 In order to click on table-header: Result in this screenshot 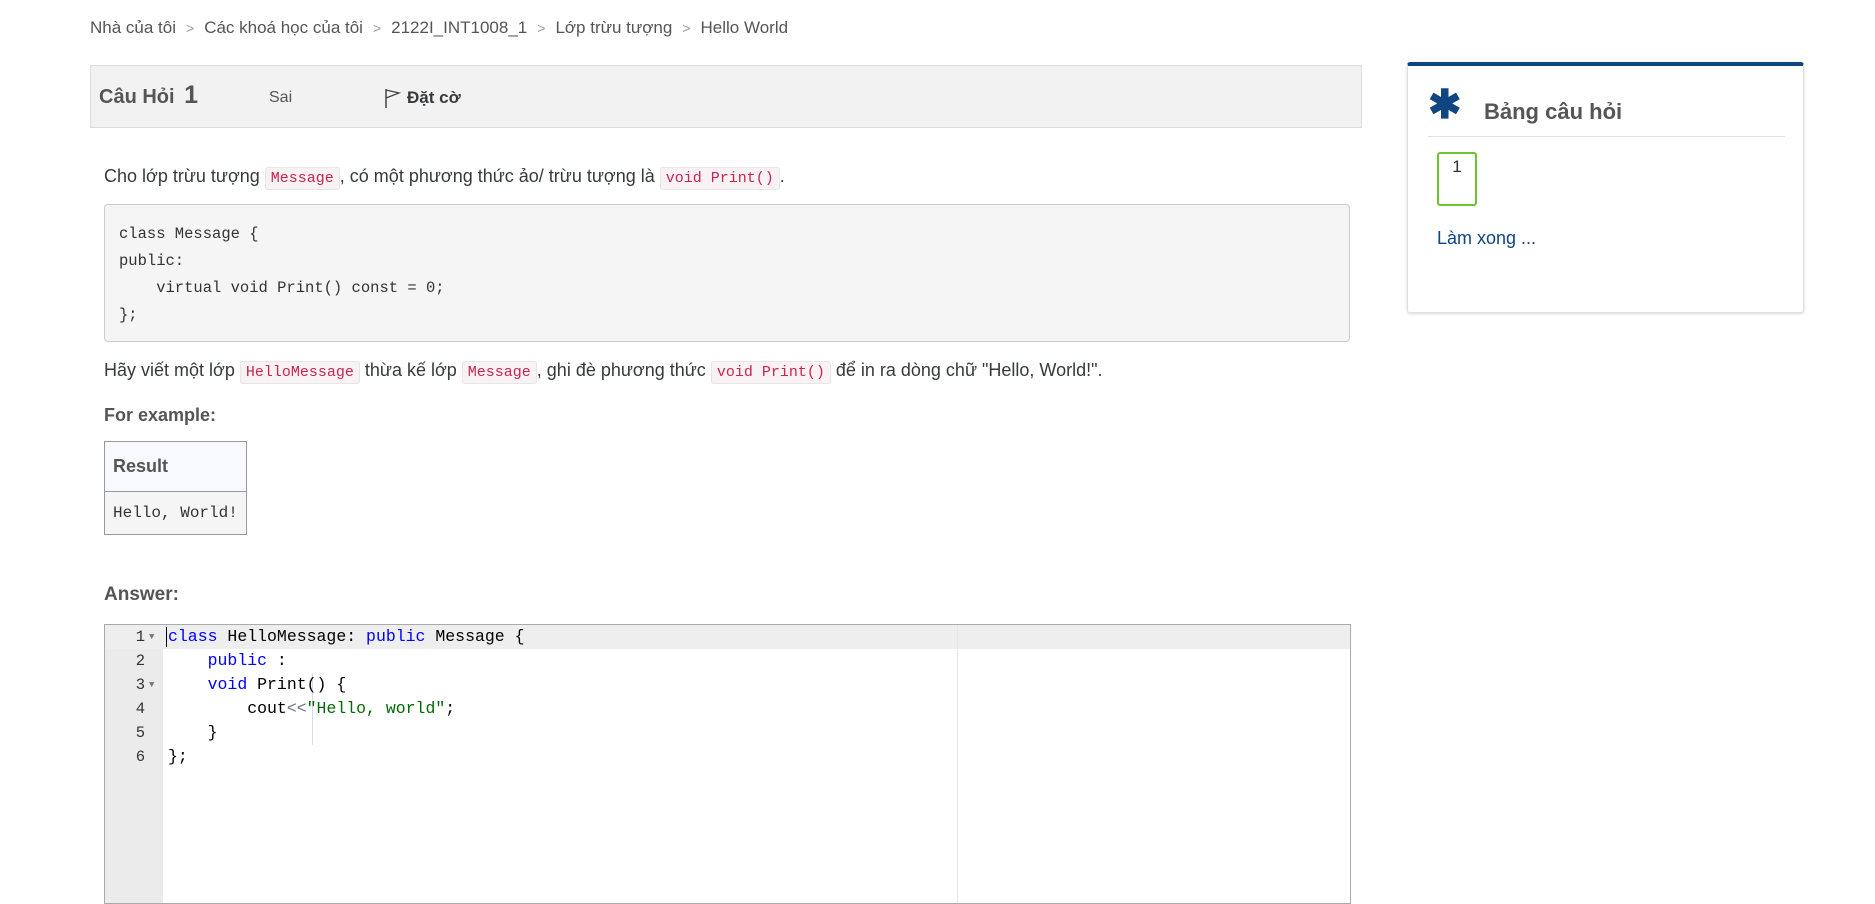, I will do `click(175, 466)`.